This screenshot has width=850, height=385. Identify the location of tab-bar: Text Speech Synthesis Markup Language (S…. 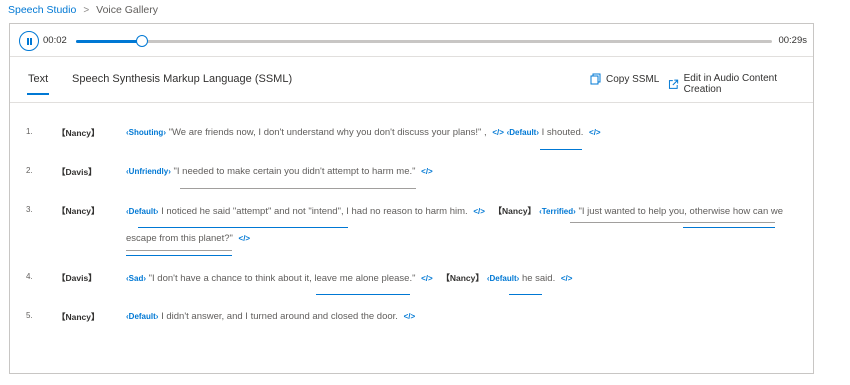
(411, 80).